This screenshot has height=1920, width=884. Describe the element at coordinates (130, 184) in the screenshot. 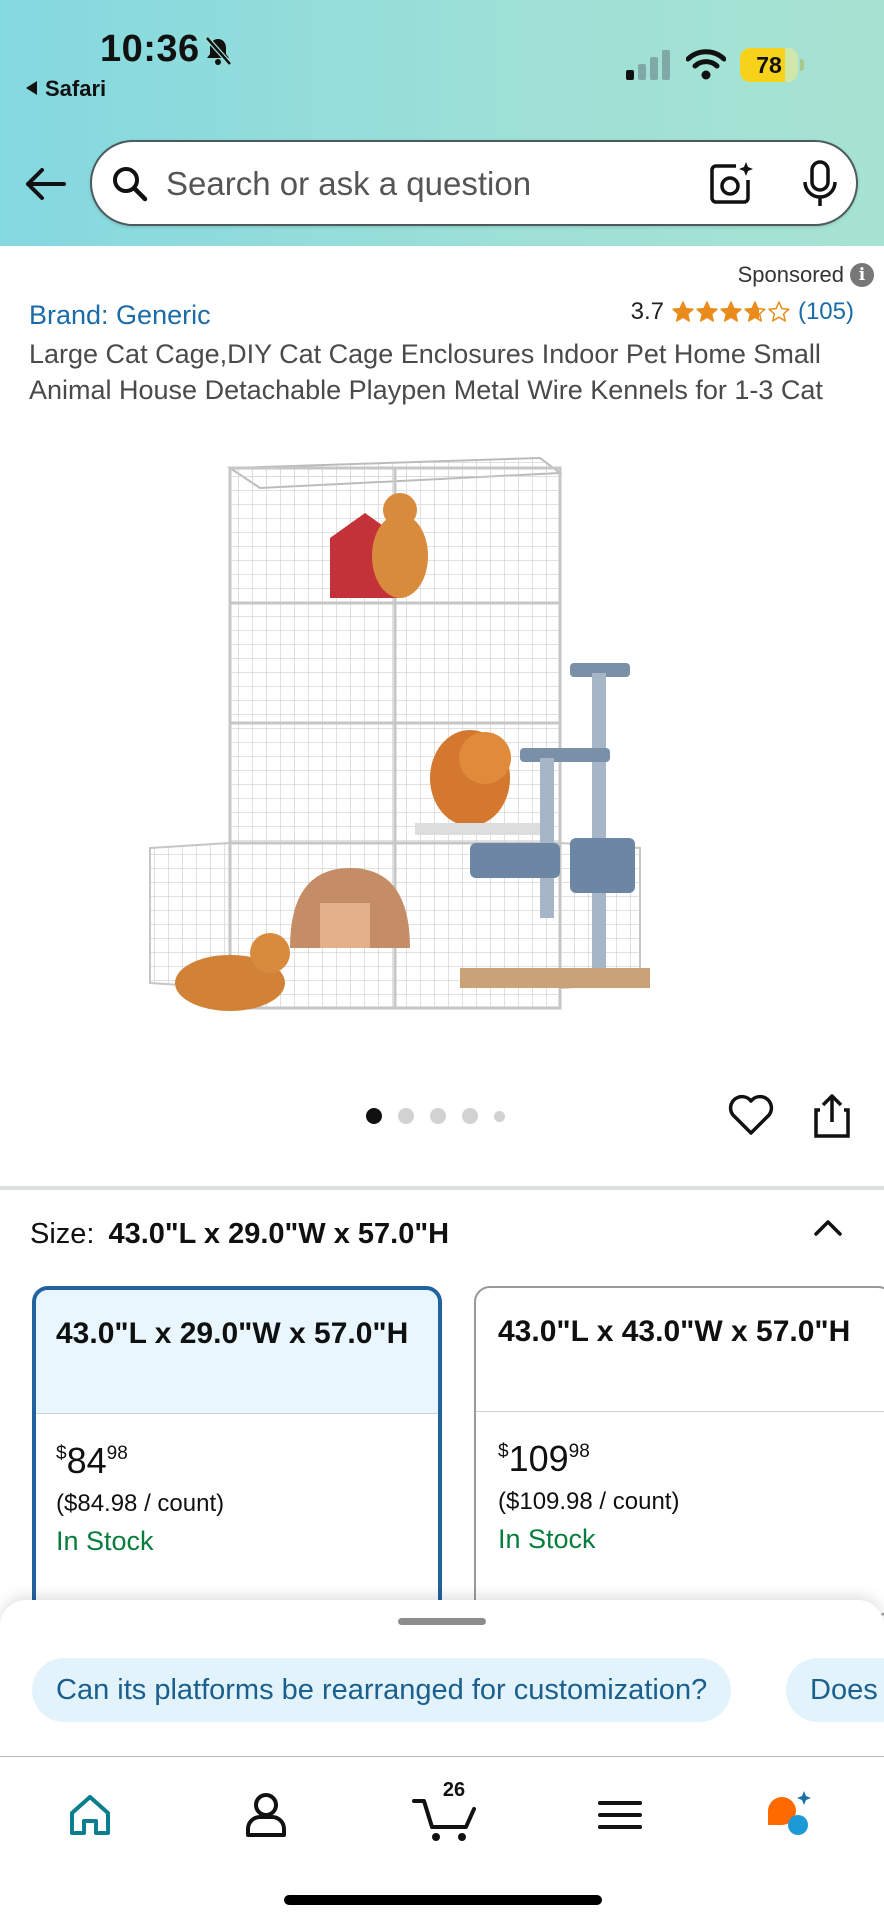

I see `search-icon` at that location.